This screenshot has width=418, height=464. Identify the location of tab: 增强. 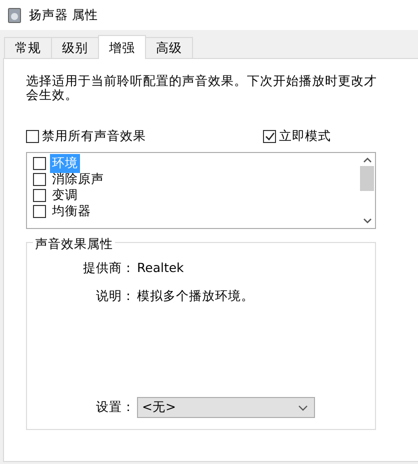
(122, 47).